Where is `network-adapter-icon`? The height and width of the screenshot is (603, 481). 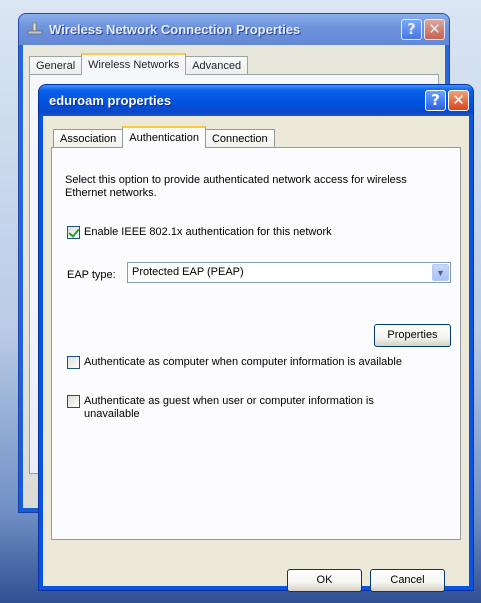
network-adapter-icon is located at coordinates (35, 28).